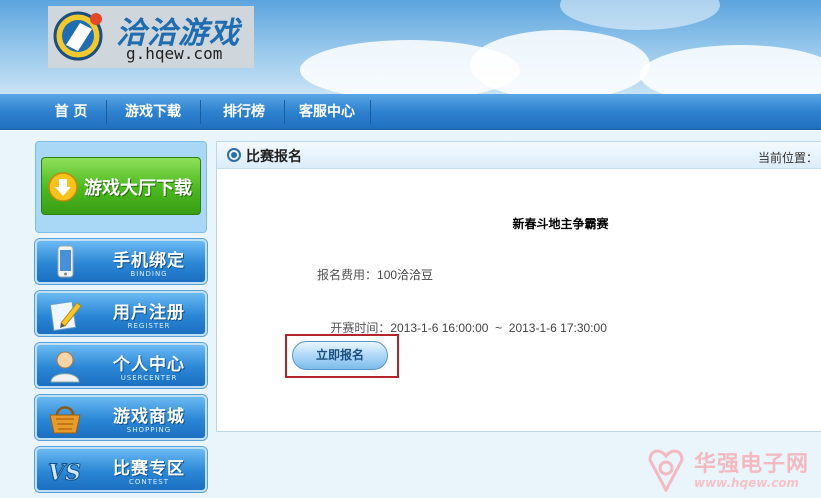 This screenshot has width=821, height=498. I want to click on phone-icon, so click(65, 261).